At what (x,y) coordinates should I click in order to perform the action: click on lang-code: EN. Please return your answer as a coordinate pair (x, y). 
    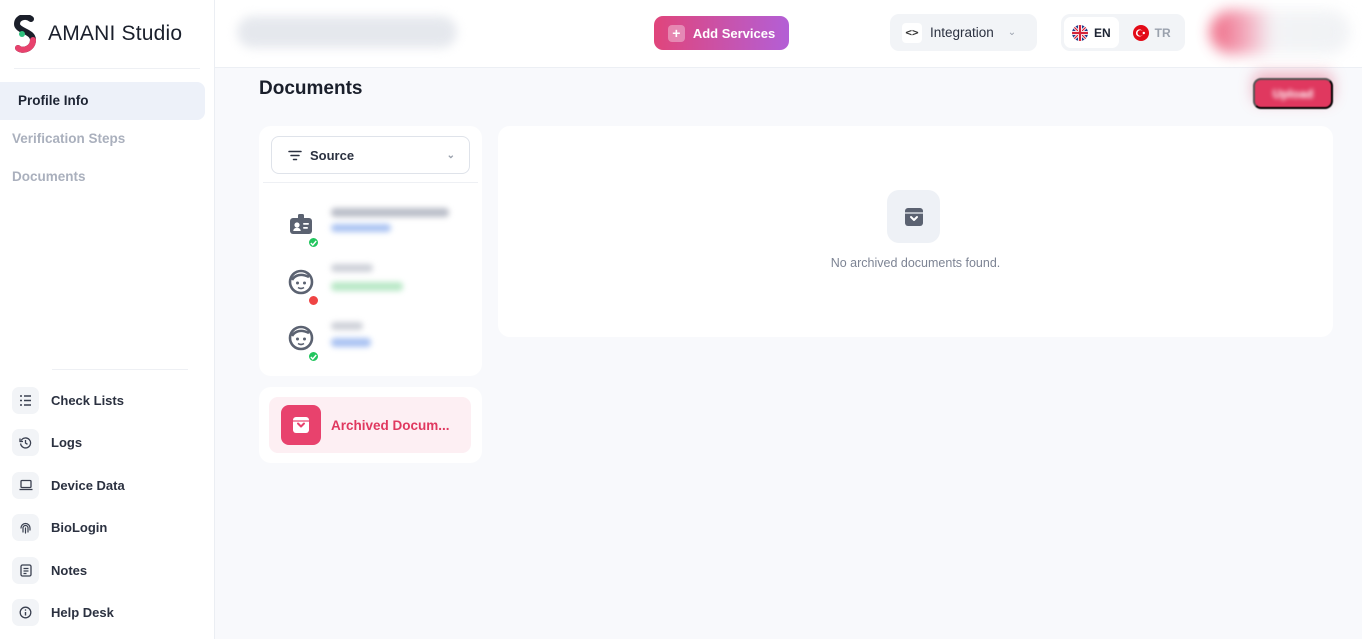
    Looking at the image, I should click on (1102, 32).